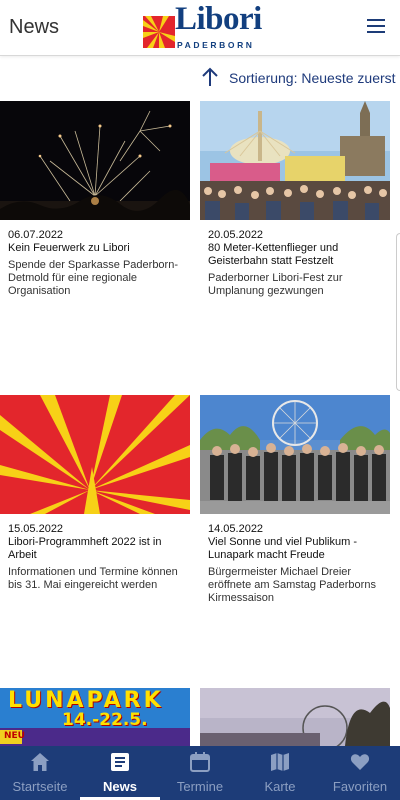  Describe the element at coordinates (120, 762) in the screenshot. I see `news-icon` at that location.